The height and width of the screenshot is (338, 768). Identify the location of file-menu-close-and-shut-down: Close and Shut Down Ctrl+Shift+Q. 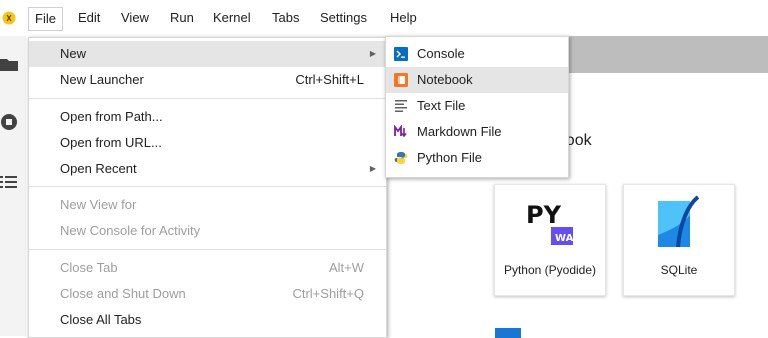
(207, 294).